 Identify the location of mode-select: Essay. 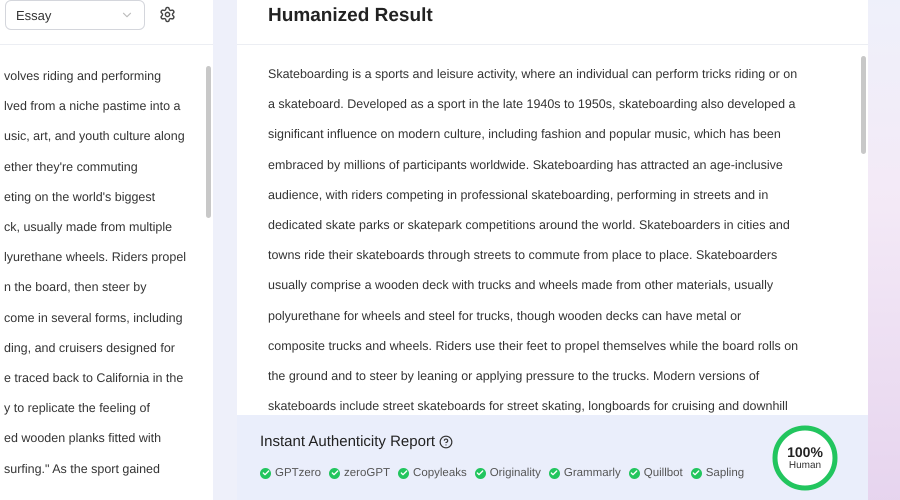
(75, 15).